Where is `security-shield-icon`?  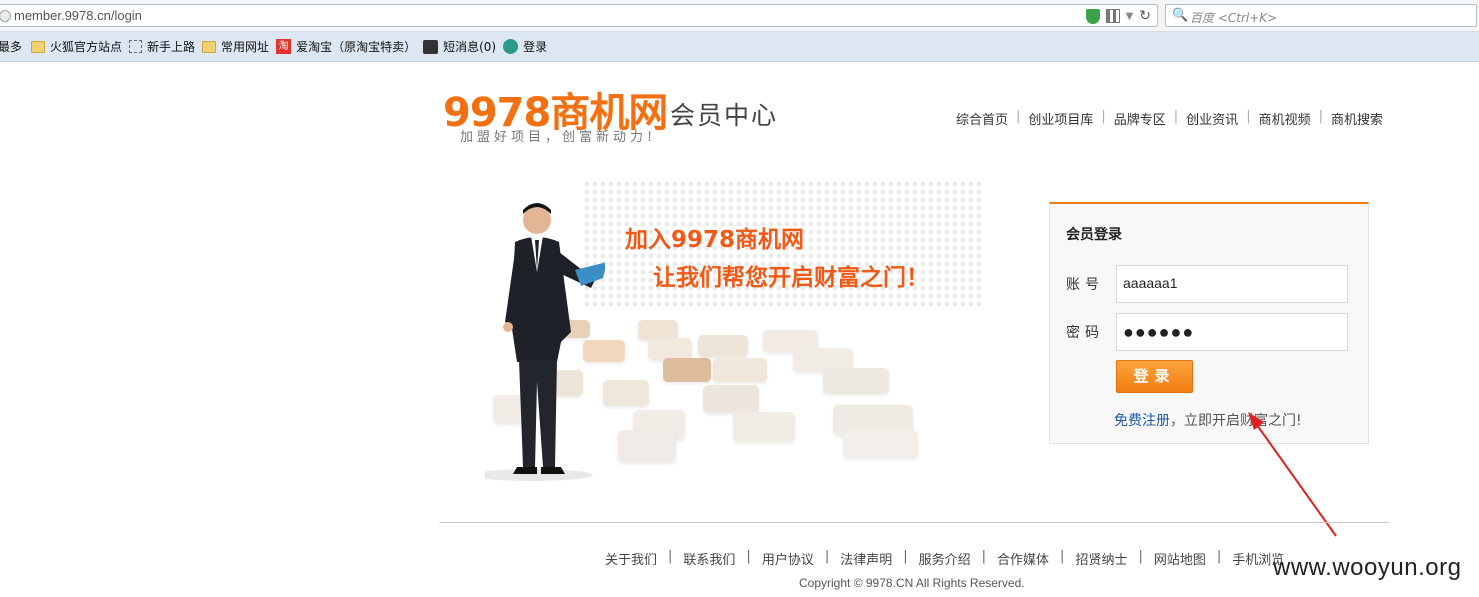
security-shield-icon is located at coordinates (1092, 16).